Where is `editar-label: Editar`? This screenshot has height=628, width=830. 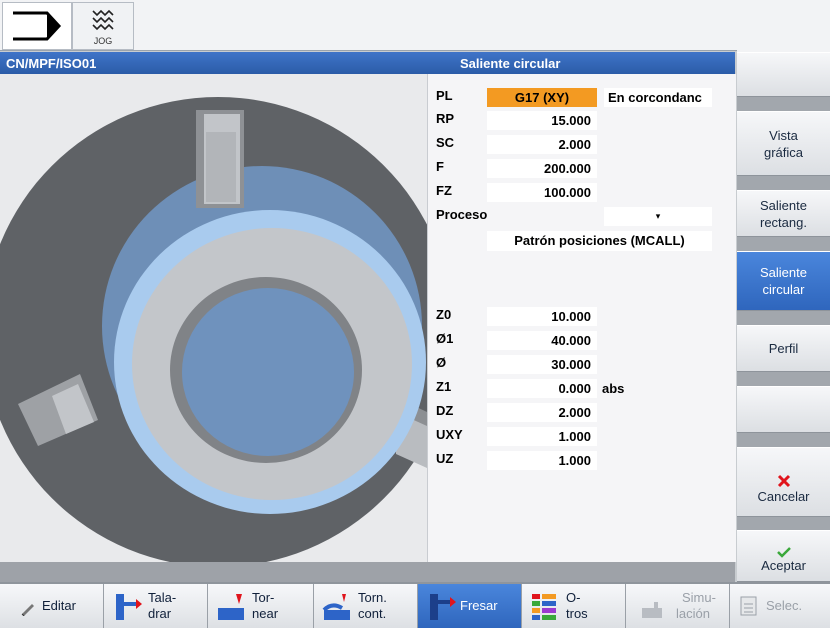 editar-label: Editar is located at coordinates (59, 605).